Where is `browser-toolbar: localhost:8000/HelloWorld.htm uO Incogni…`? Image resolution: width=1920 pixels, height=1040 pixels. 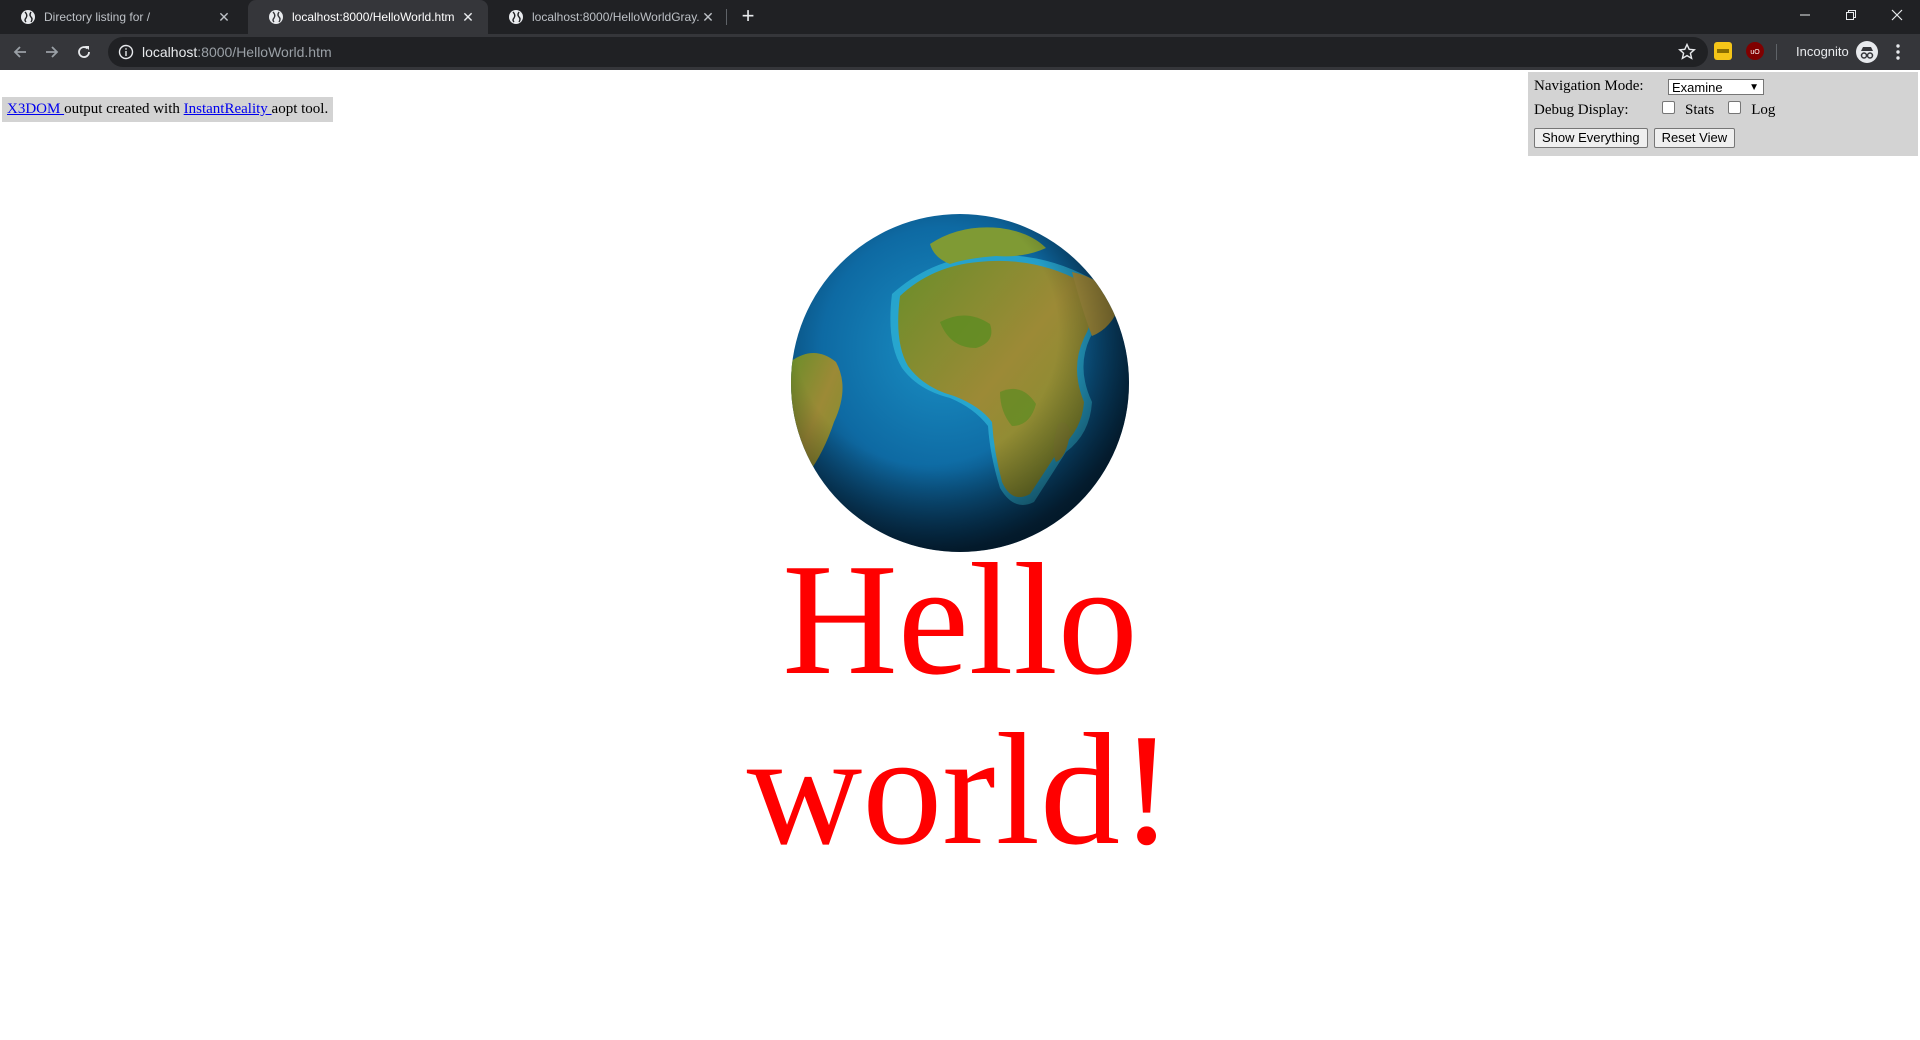
browser-toolbar: localhost:8000/HelloWorld.htm uO Incogni… is located at coordinates (960, 52).